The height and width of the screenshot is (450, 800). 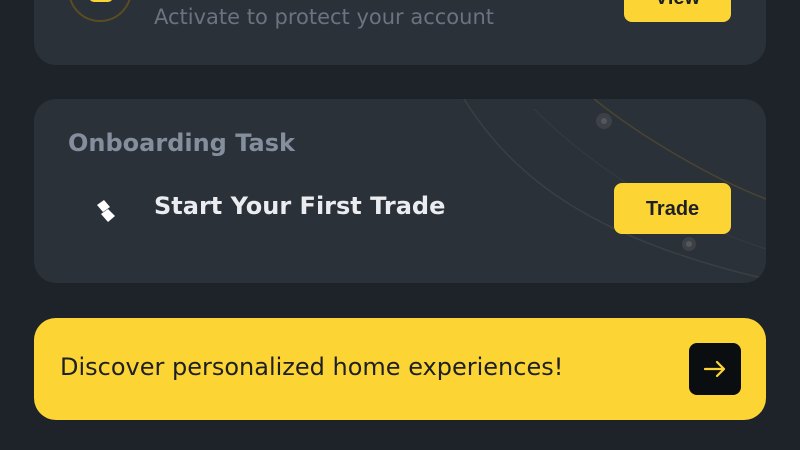 I want to click on security-subtitle: Activate to protect your account, so click(x=324, y=17).